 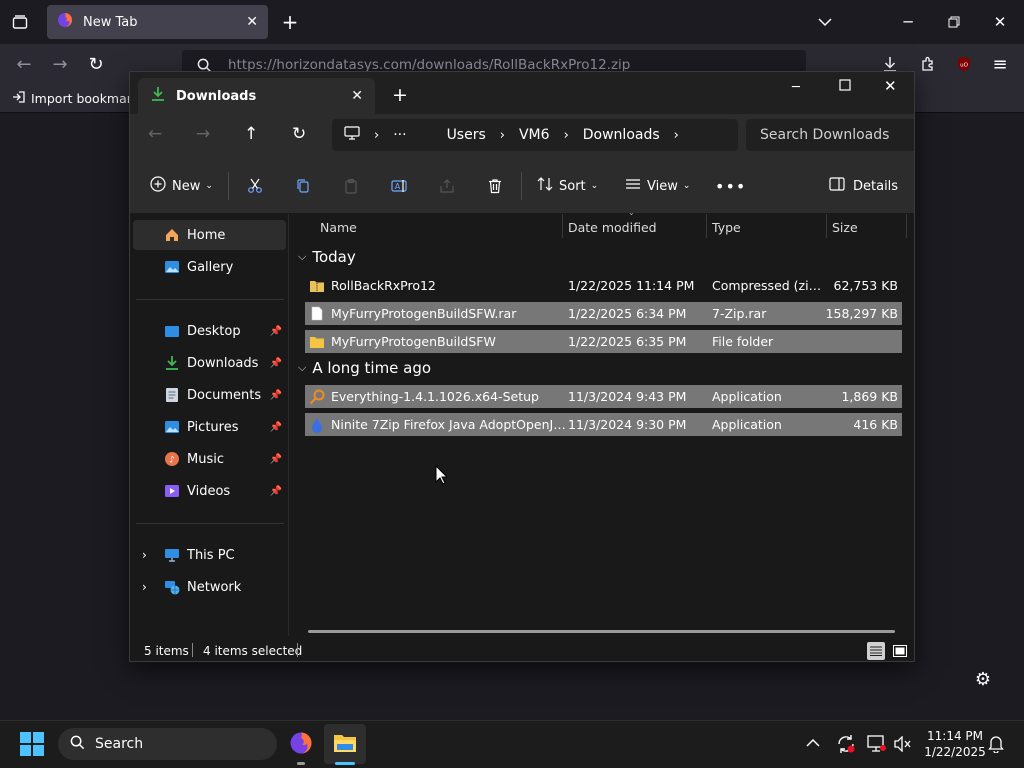 What do you see at coordinates (301, 743) in the screenshot?
I see `firefox-taskbar-icon` at bounding box center [301, 743].